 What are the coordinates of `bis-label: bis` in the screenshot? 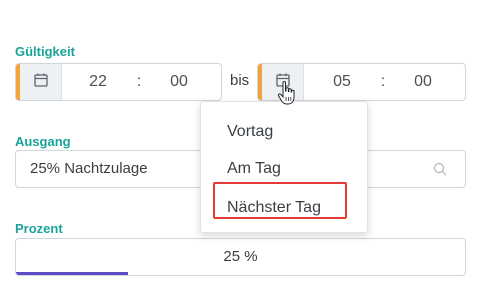 It's located at (240, 80).